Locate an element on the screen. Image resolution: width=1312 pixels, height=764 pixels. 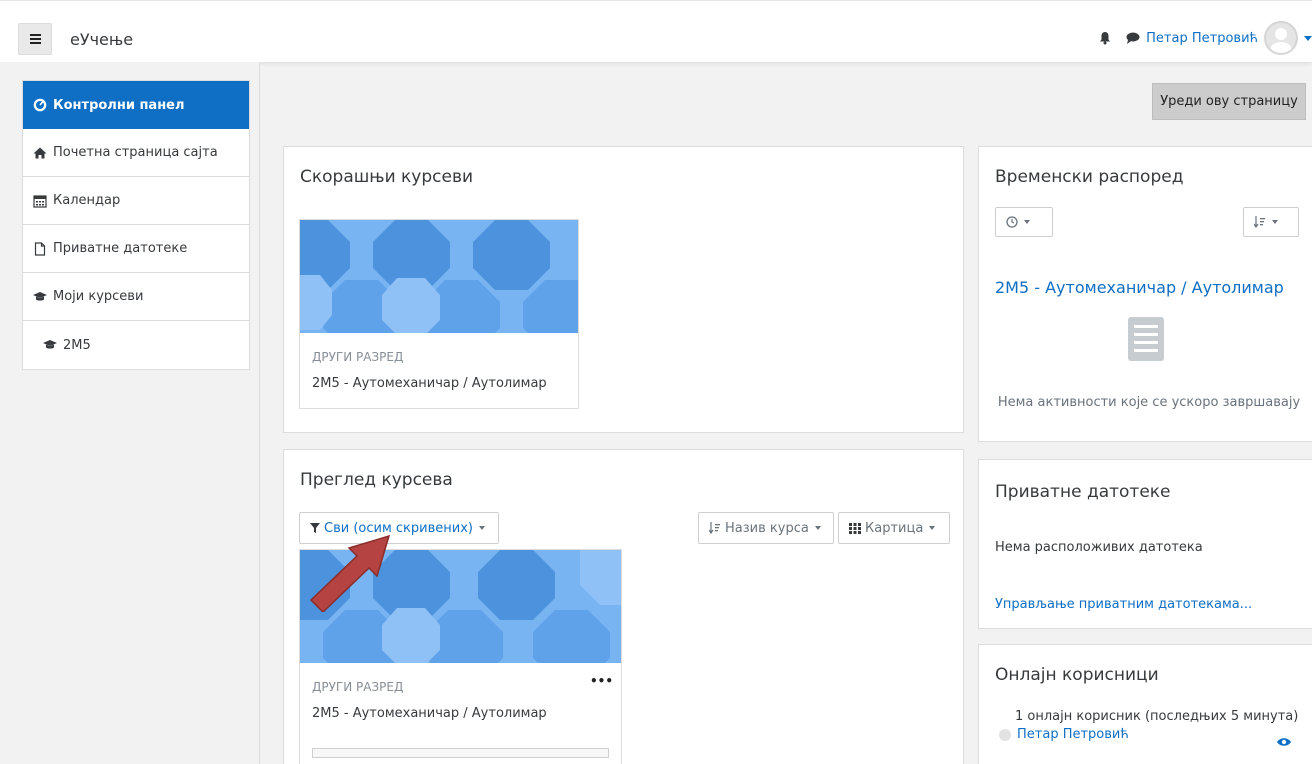
sidebar-item-2m5: 2M5 is located at coordinates (136, 345).